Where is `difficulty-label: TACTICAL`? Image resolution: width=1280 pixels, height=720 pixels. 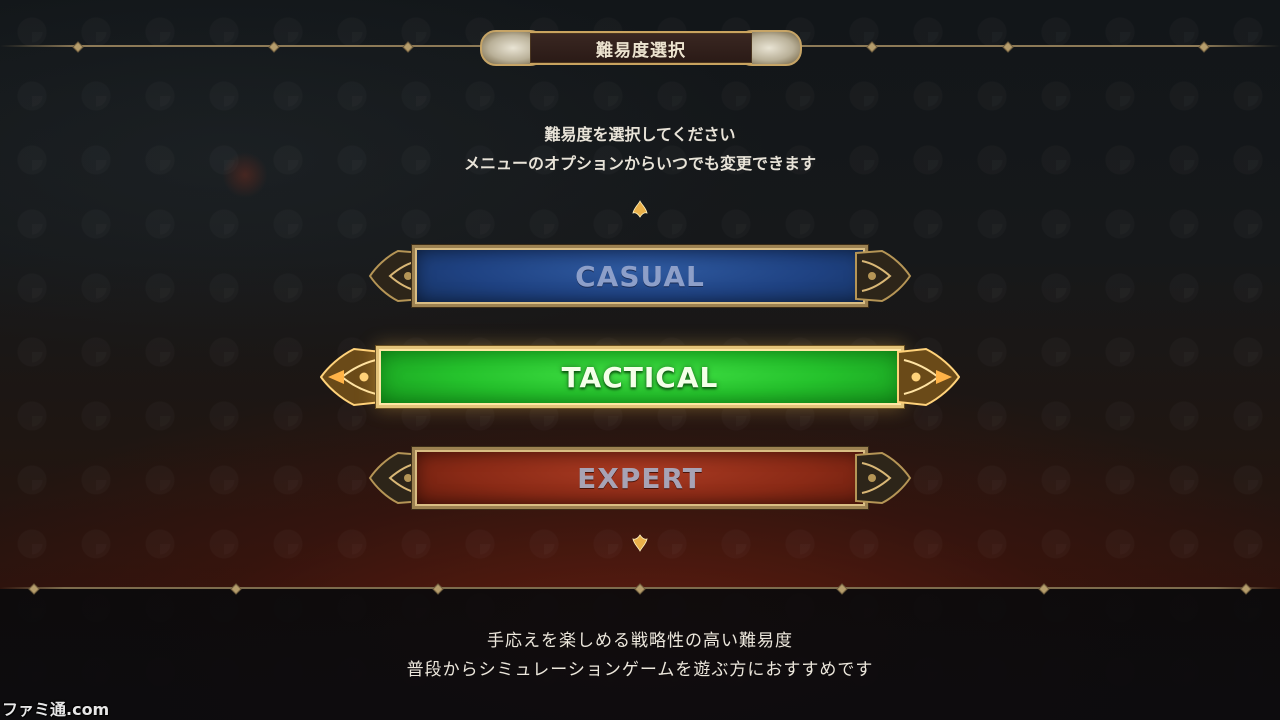
difficulty-label: TACTICAL is located at coordinates (640, 377).